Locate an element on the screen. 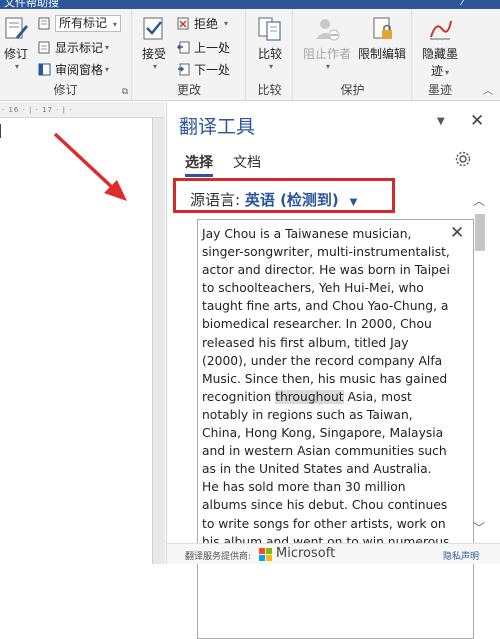  scroll-thumb is located at coordinates (480, 232).